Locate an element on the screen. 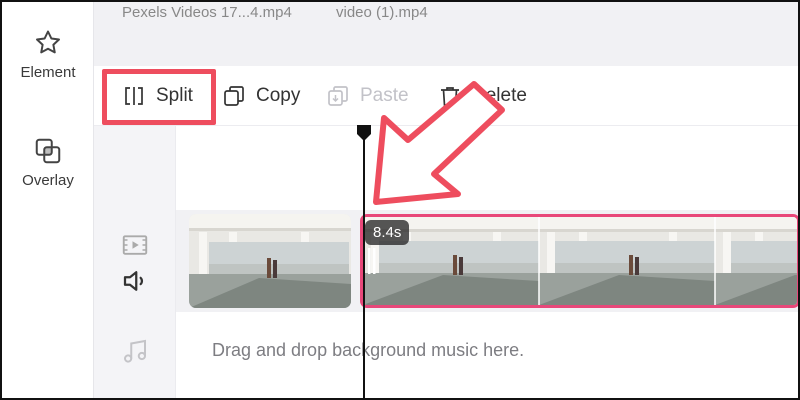 The height and width of the screenshot is (400, 800). copy-label: Copy is located at coordinates (278, 95).